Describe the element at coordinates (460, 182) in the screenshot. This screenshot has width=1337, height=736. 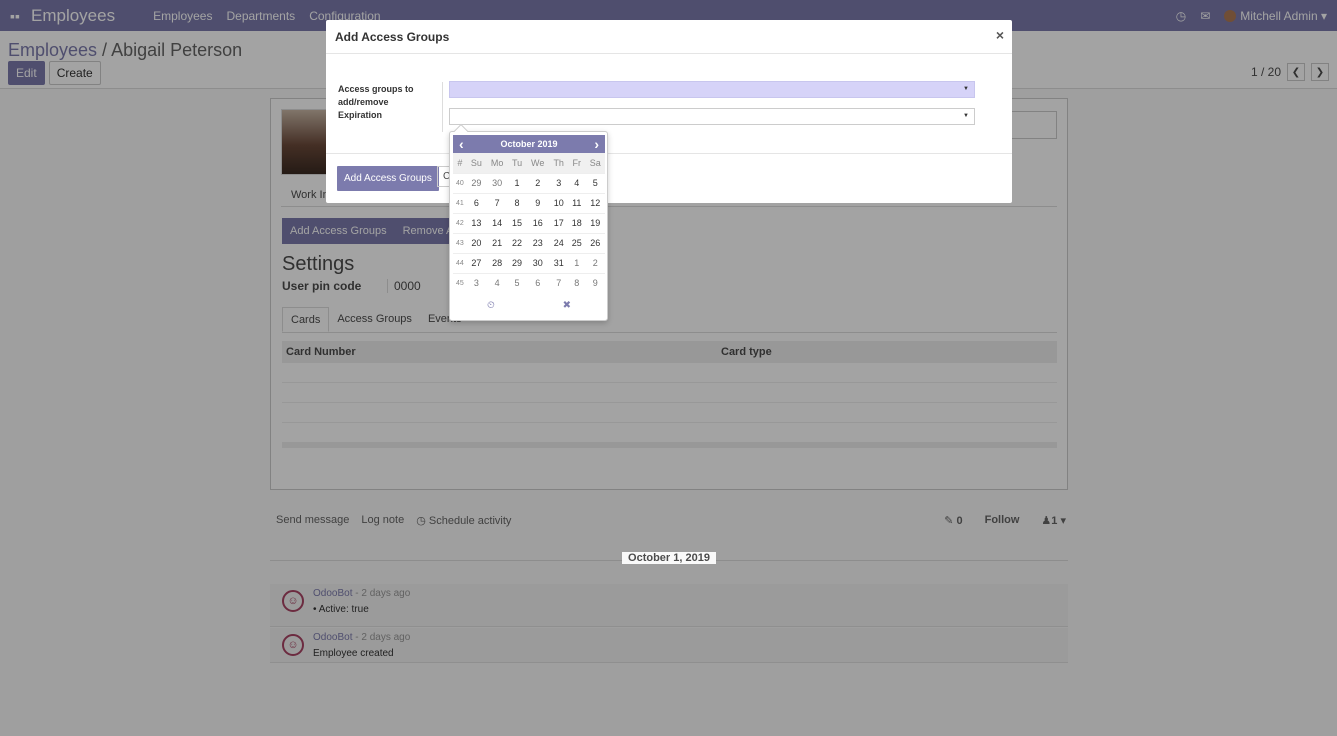
I see `week-number: 40` at that location.